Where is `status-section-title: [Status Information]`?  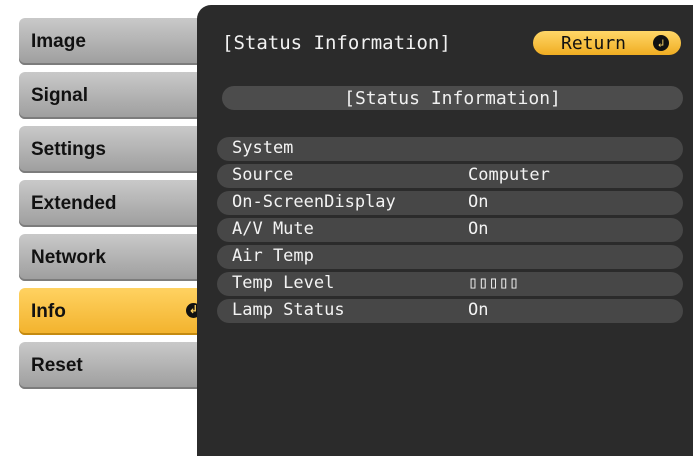 status-section-title: [Status Information] is located at coordinates (452, 98).